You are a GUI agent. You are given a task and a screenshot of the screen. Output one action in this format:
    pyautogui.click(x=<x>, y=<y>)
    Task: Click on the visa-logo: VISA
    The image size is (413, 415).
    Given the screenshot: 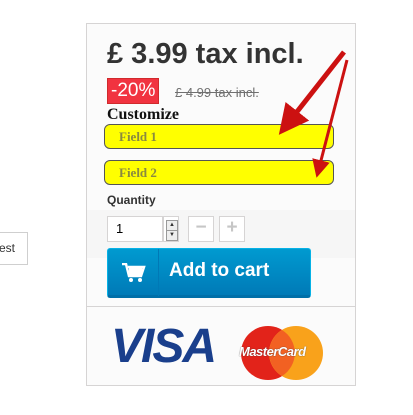 What is the action you would take?
    pyautogui.click(x=164, y=346)
    